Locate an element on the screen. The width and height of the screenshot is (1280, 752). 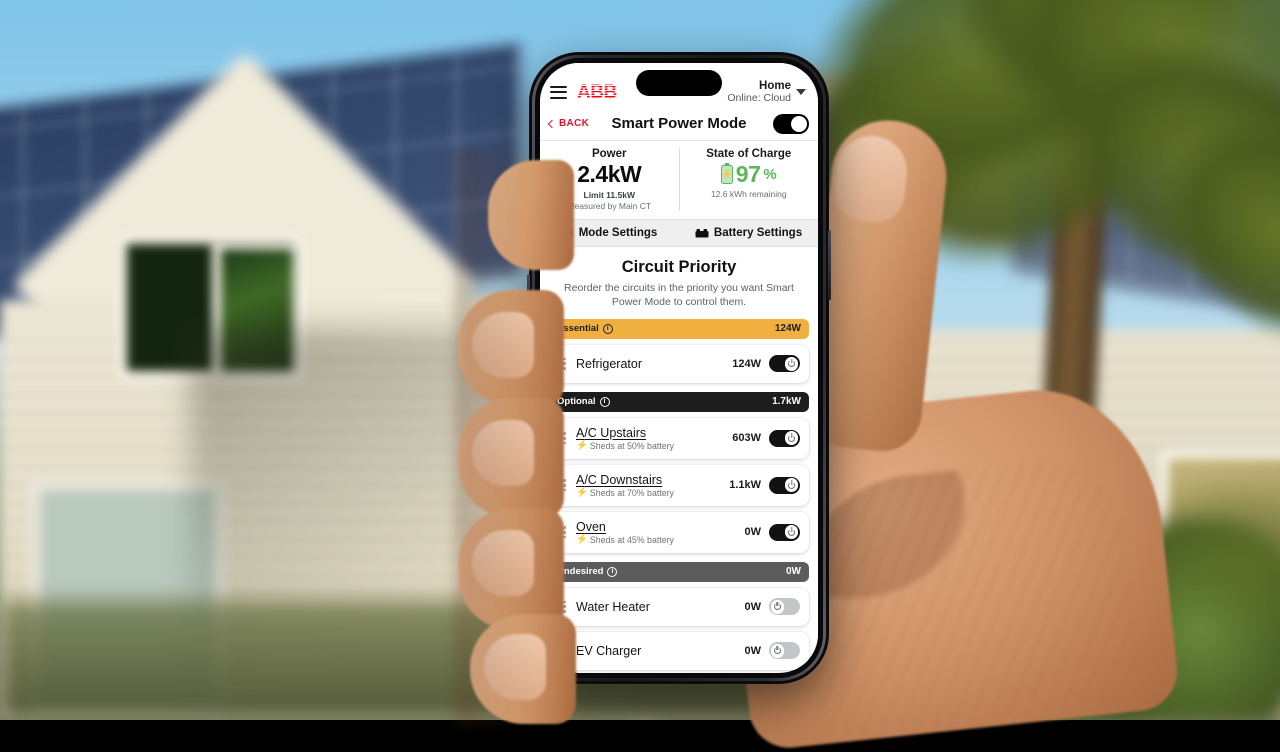
site-selector: Home Online: Cloud is located at coordinates (767, 92).